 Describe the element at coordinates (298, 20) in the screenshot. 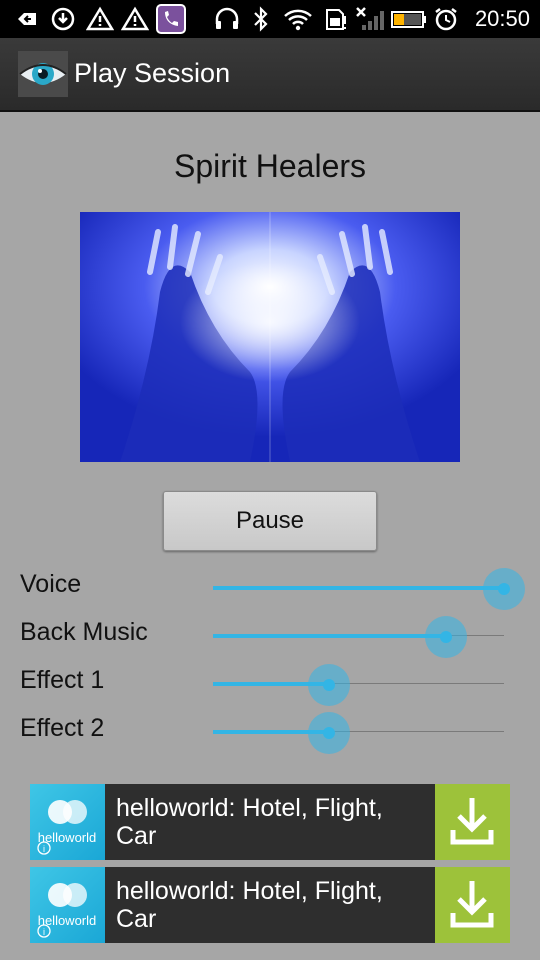

I see `wifi-icon` at that location.